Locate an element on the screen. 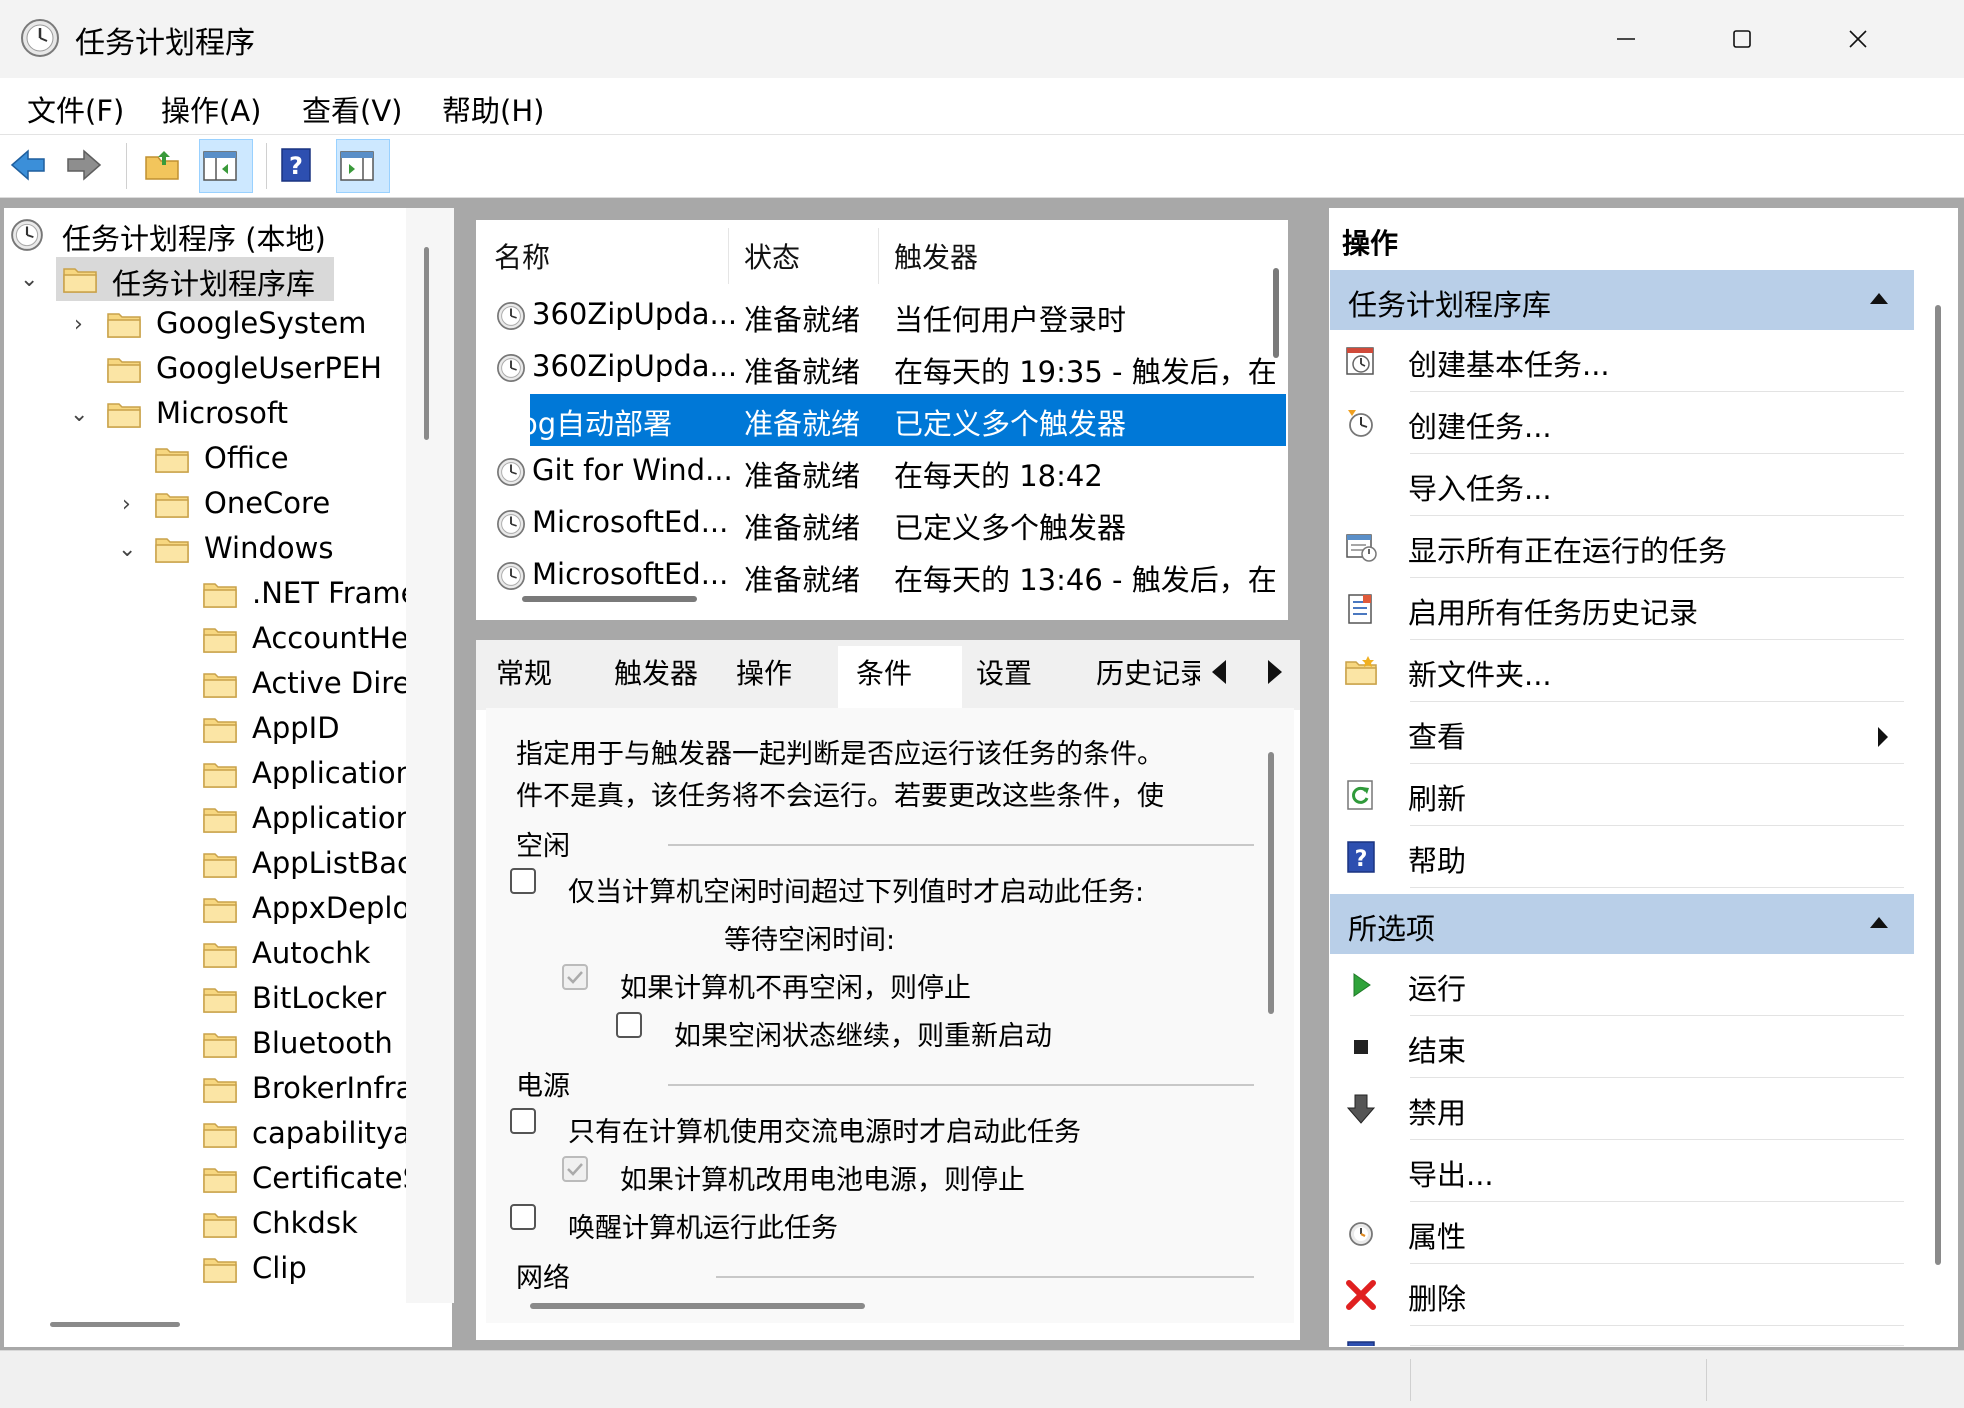 The width and height of the screenshot is (1964, 1408). tree-item-label: AccountHealth is located at coordinates (329, 638).